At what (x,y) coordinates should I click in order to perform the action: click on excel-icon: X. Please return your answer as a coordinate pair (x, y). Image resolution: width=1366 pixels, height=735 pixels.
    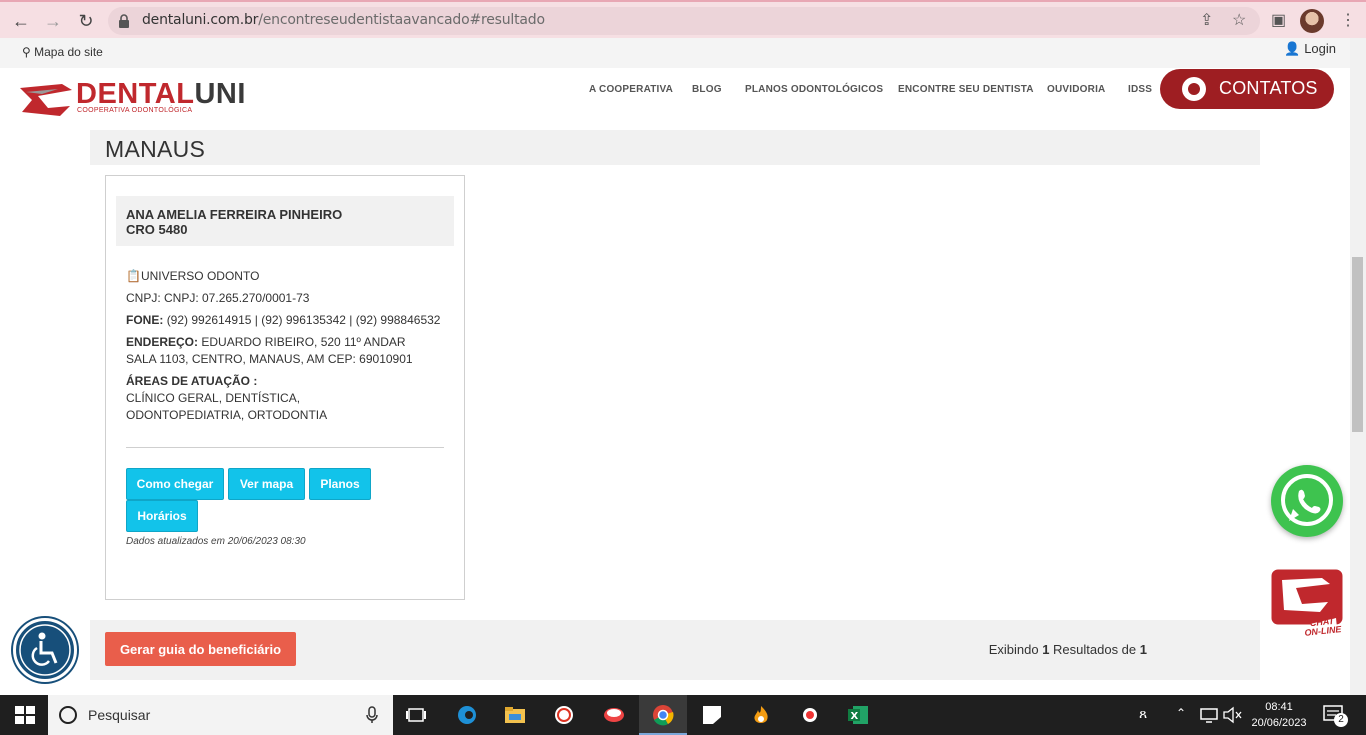
    Looking at the image, I should click on (858, 715).